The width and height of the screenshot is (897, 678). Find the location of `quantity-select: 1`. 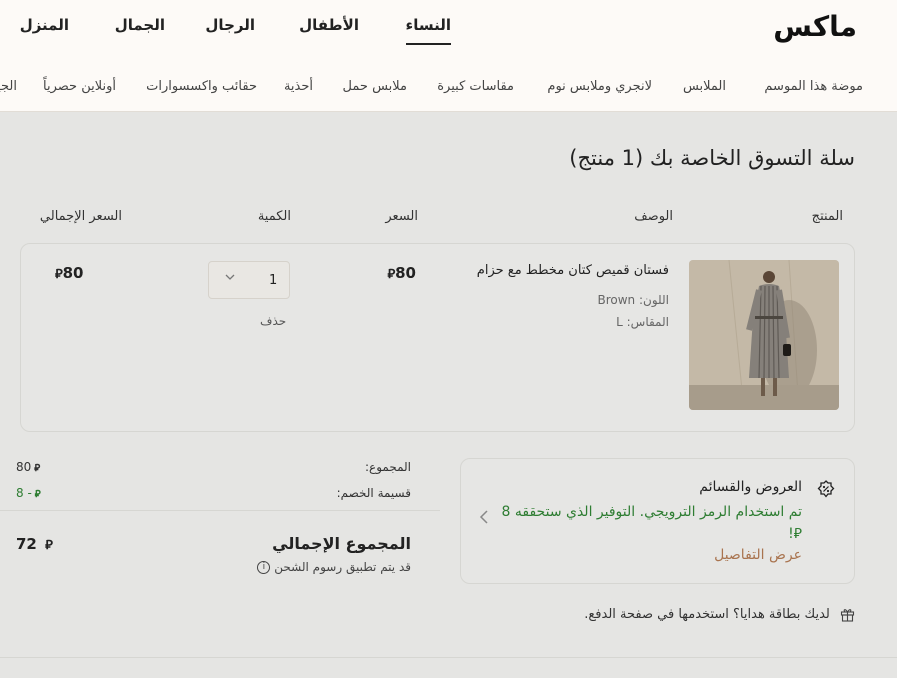

quantity-select: 1 is located at coordinates (249, 280).